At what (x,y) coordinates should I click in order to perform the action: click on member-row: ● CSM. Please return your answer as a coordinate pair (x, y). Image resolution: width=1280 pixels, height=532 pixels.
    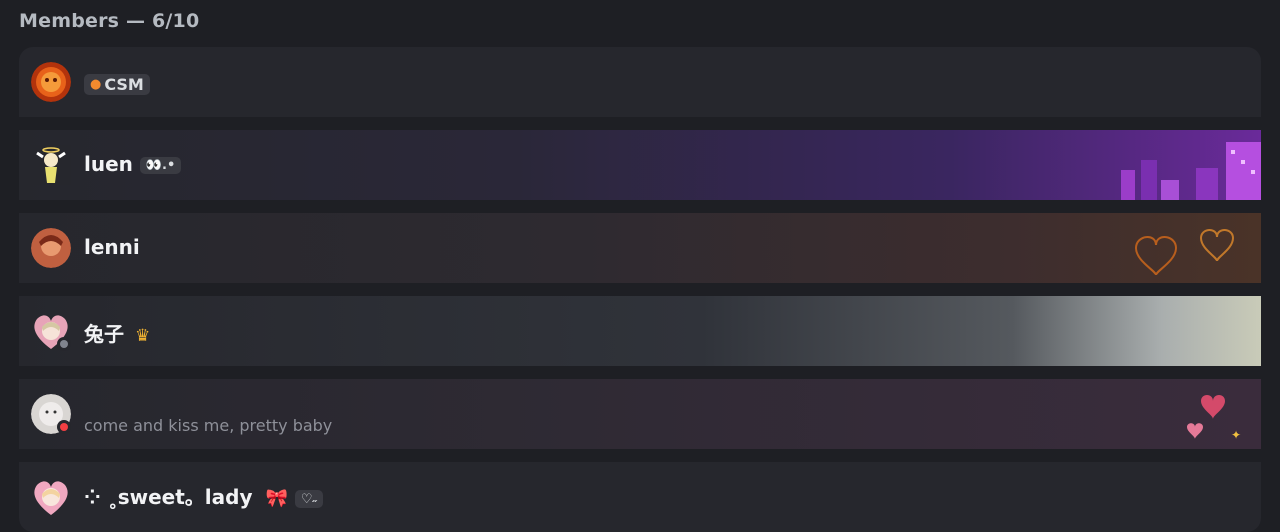
    Looking at the image, I should click on (640, 82).